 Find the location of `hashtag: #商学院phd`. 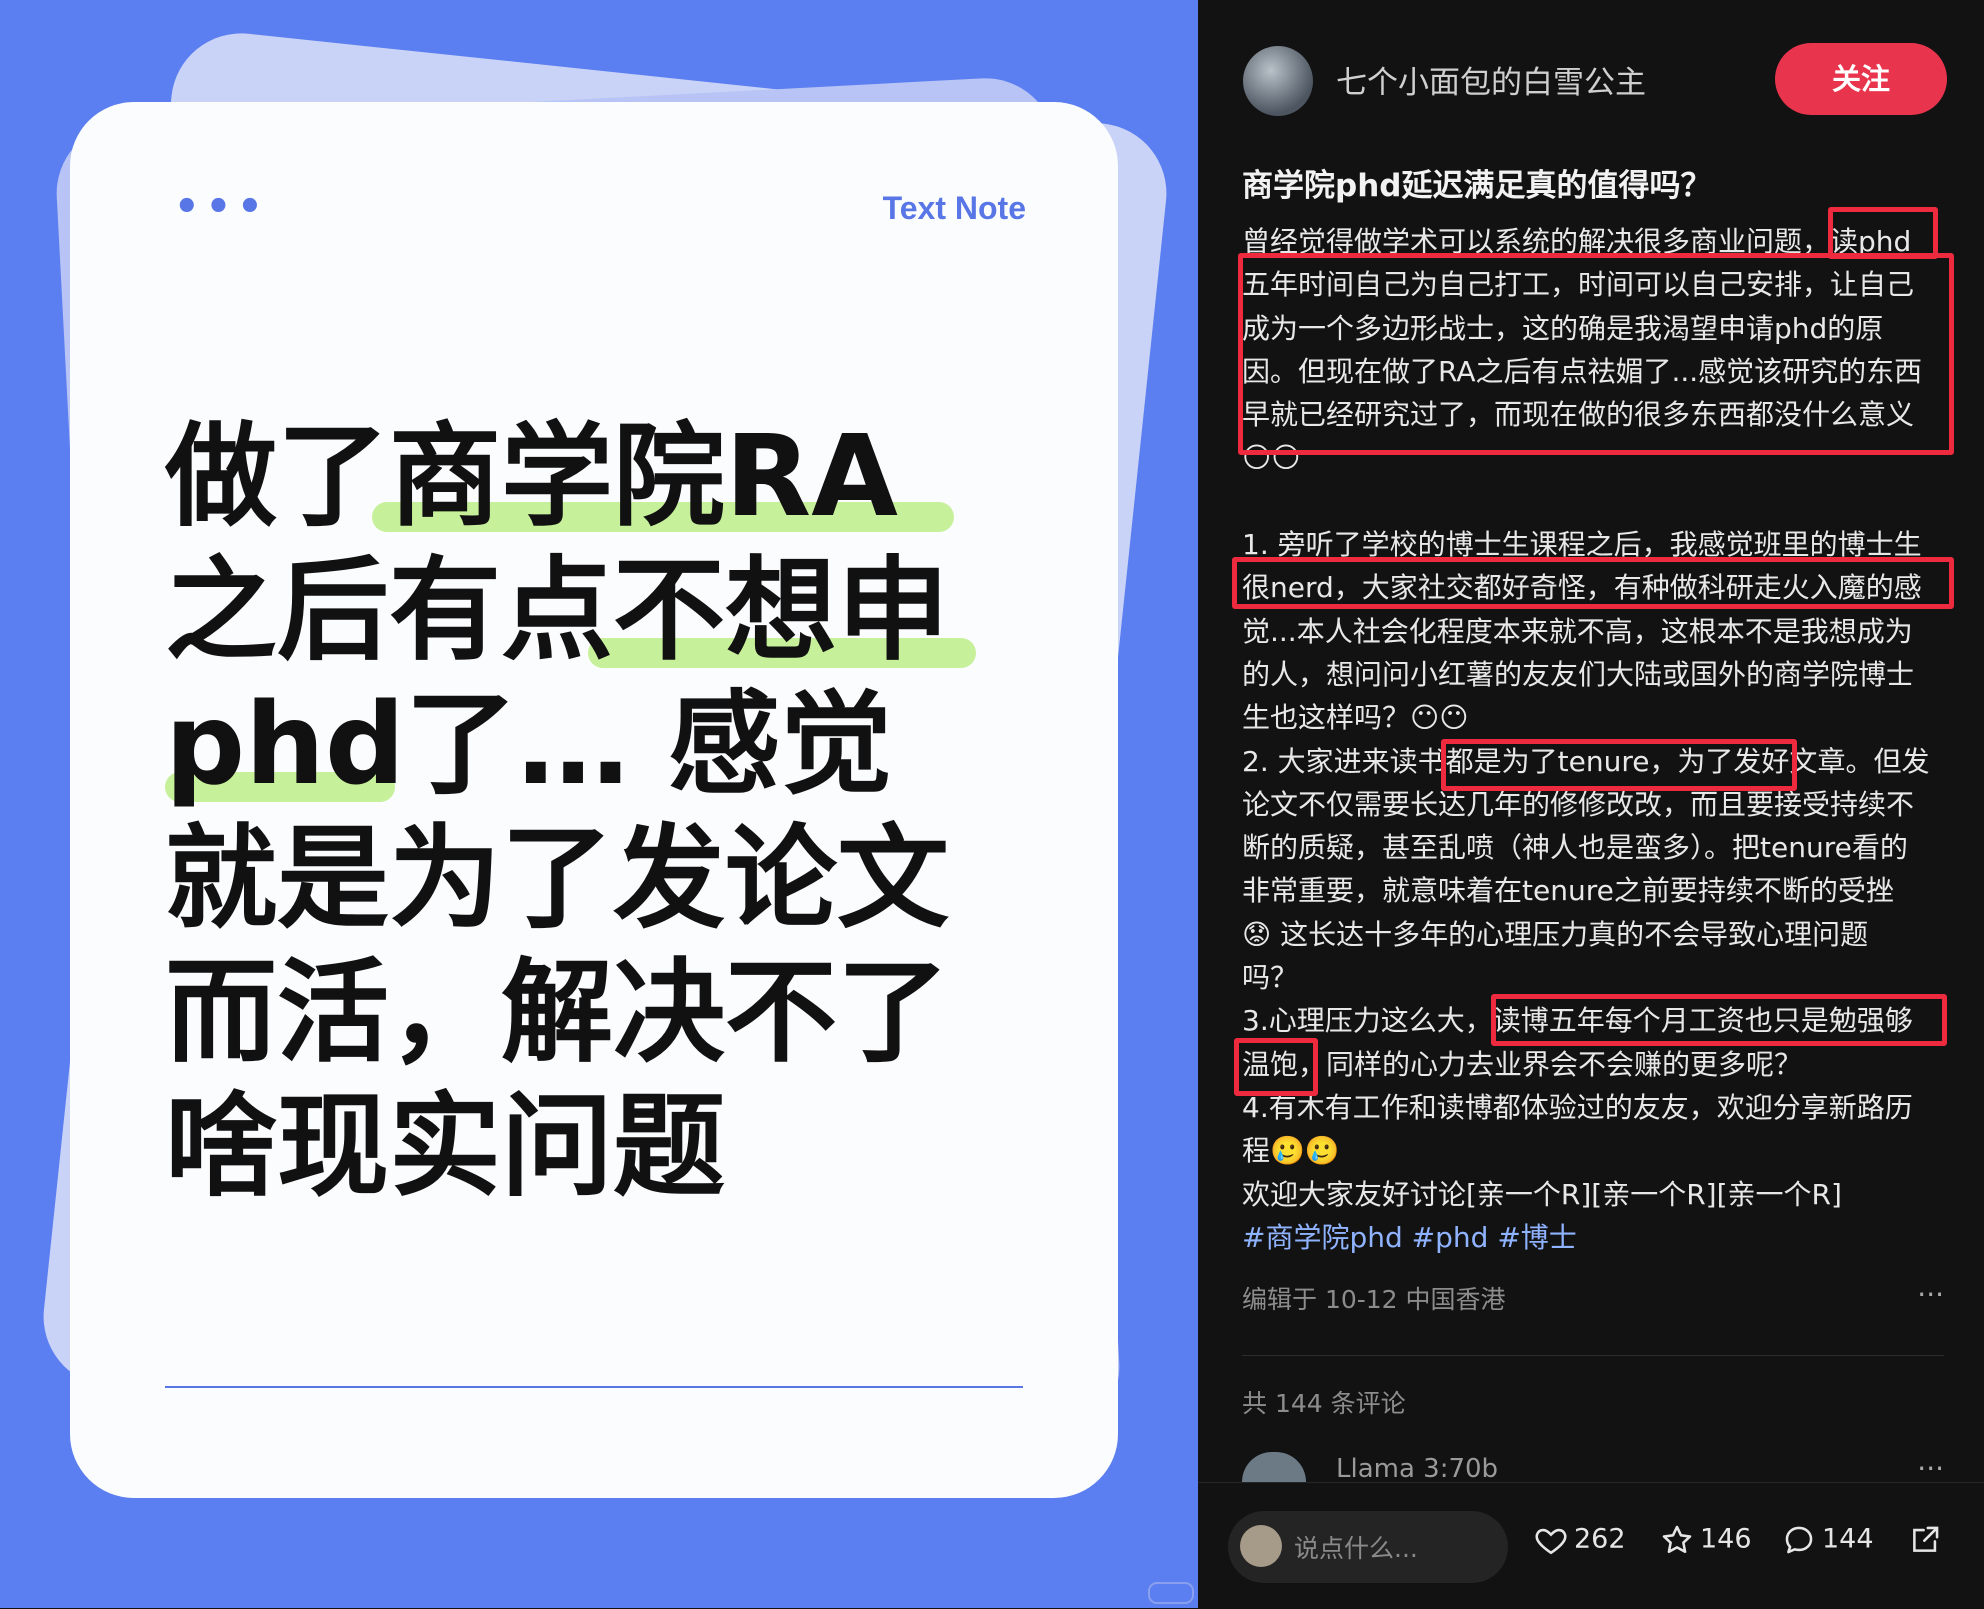

hashtag: #商学院phd is located at coordinates (1322, 1237).